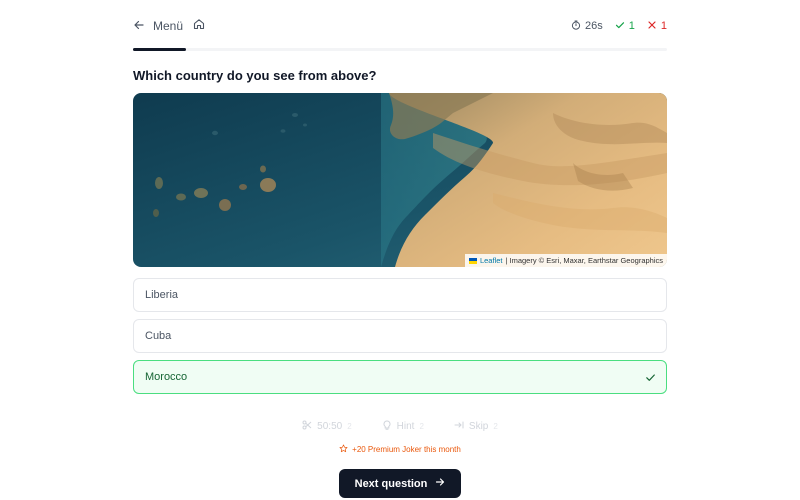  What do you see at coordinates (349, 426) in the screenshot?
I see `fifty-fifty-count: 2` at bounding box center [349, 426].